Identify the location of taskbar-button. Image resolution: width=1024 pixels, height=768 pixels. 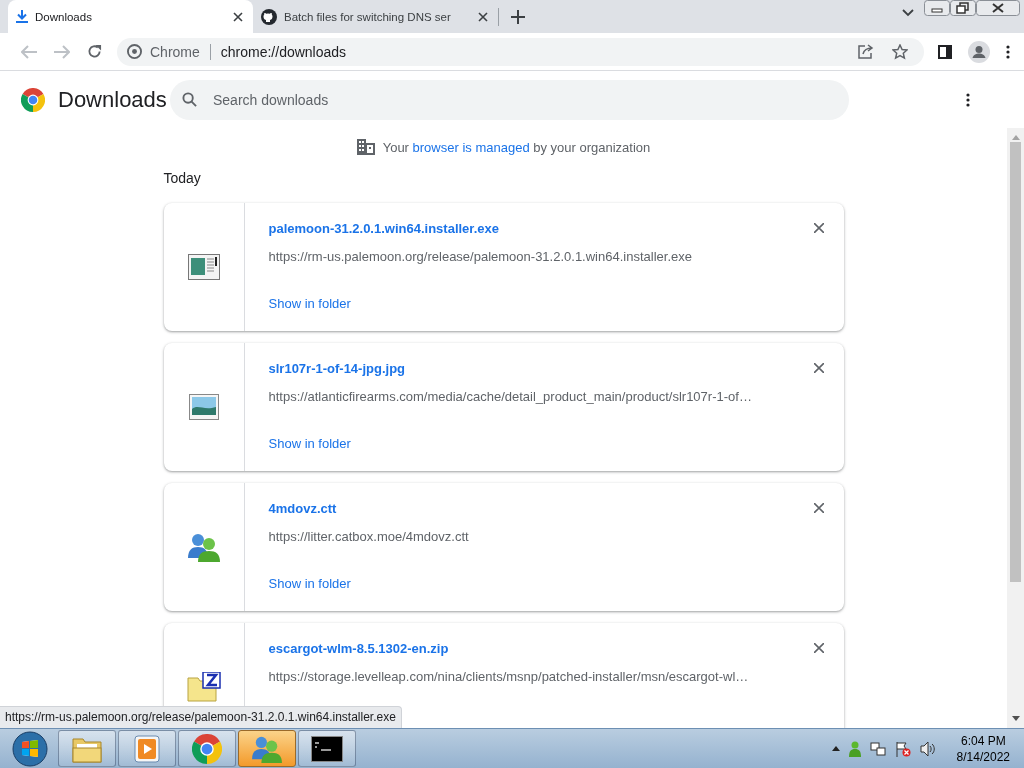
(327, 748).